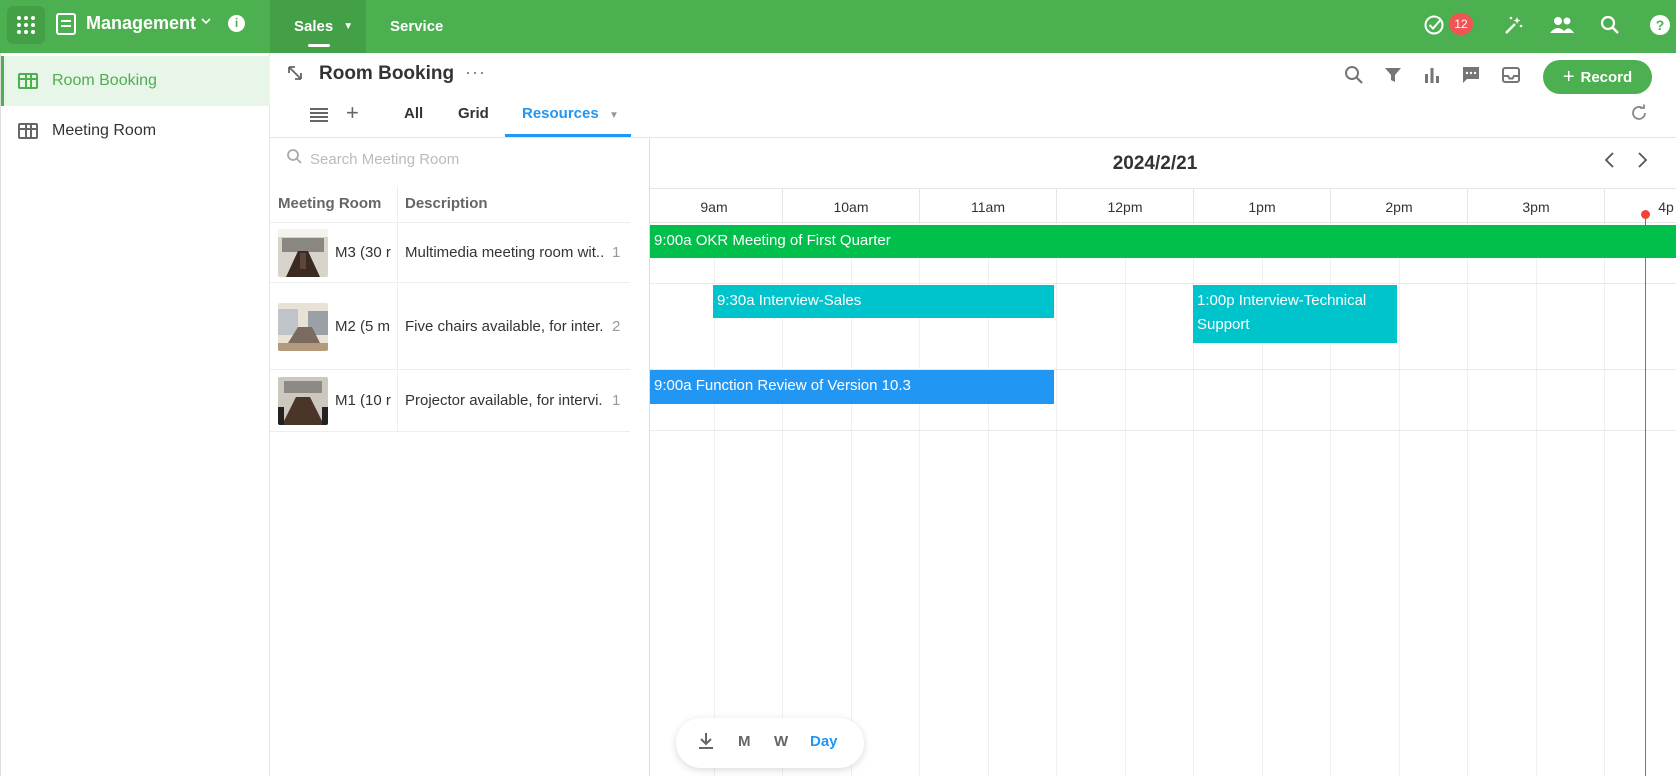 This screenshot has height=776, width=1676. I want to click on notification-badge: 12, so click(1461, 24).